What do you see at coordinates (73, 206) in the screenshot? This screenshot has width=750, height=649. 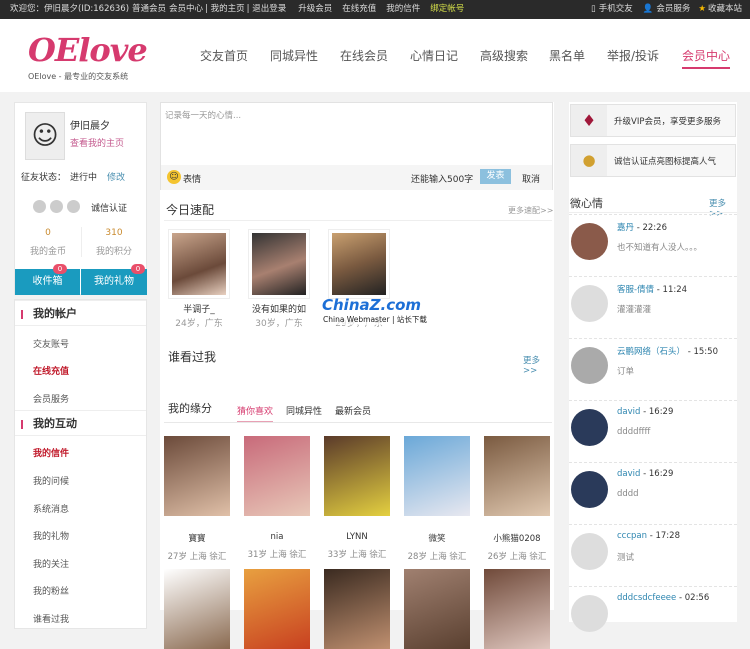 I see `video-cert-icon` at bounding box center [73, 206].